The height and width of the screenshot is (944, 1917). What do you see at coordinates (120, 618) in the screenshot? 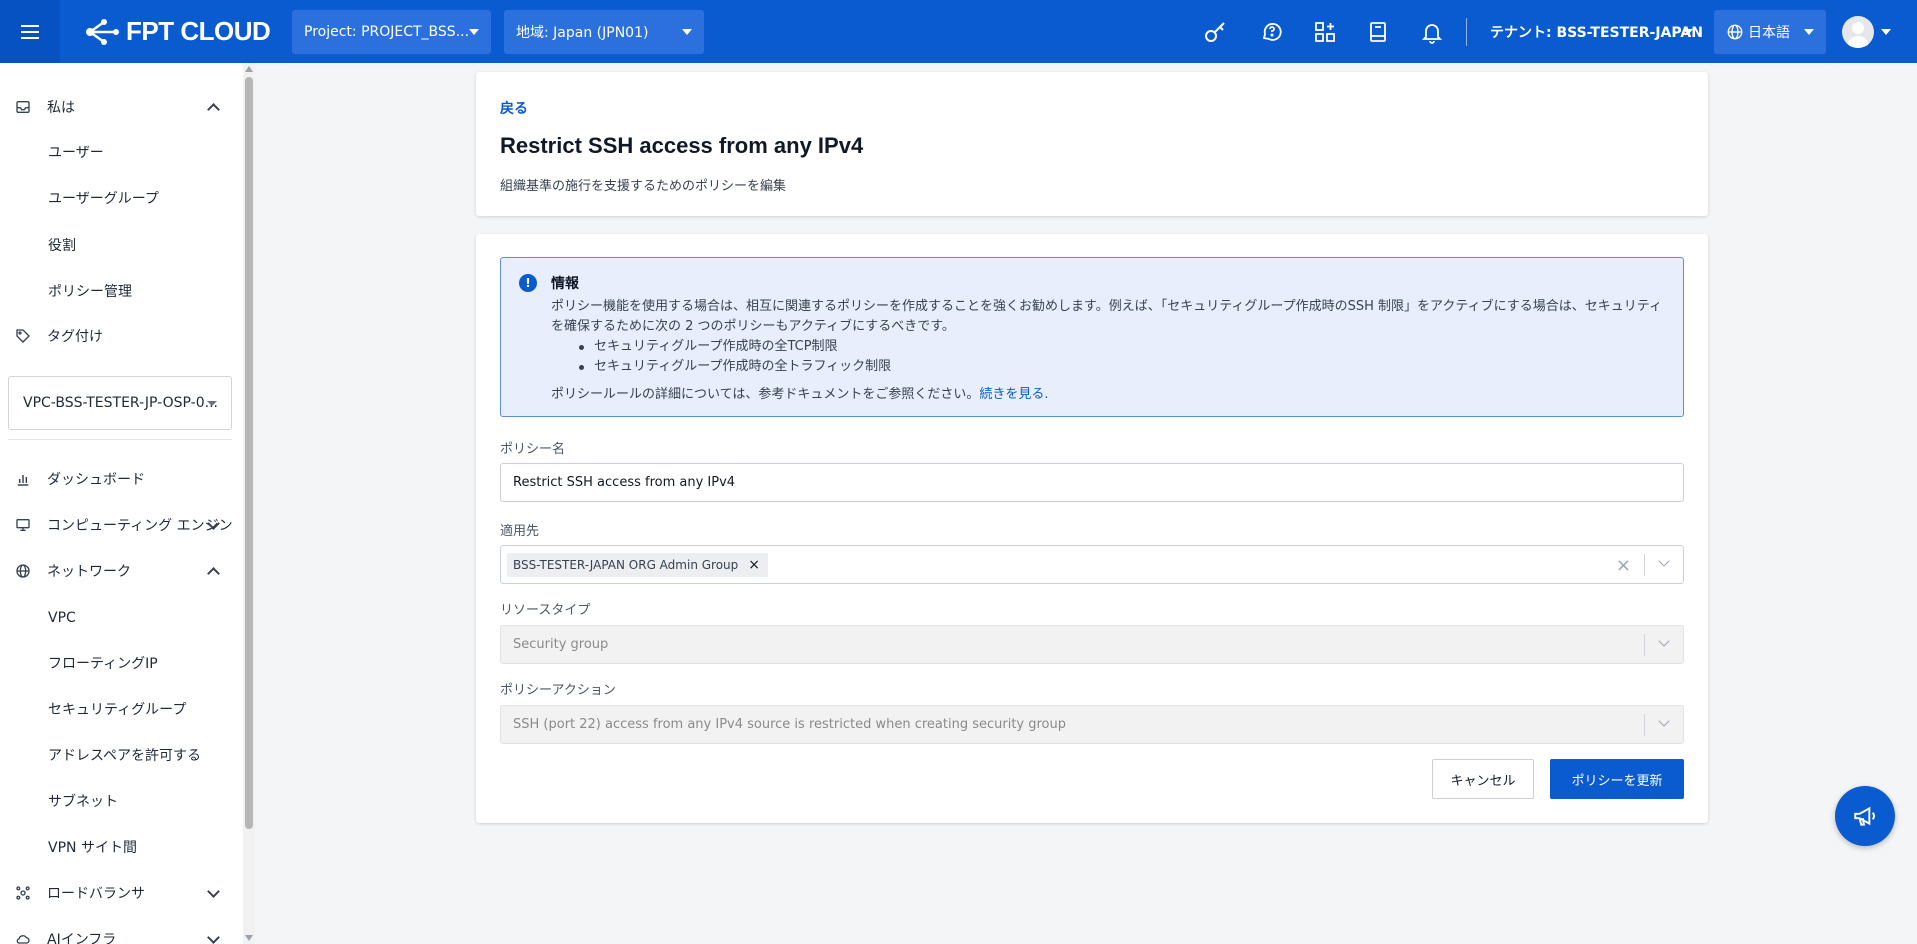
I see `sidebar-item-vpc: VPC` at bounding box center [120, 618].